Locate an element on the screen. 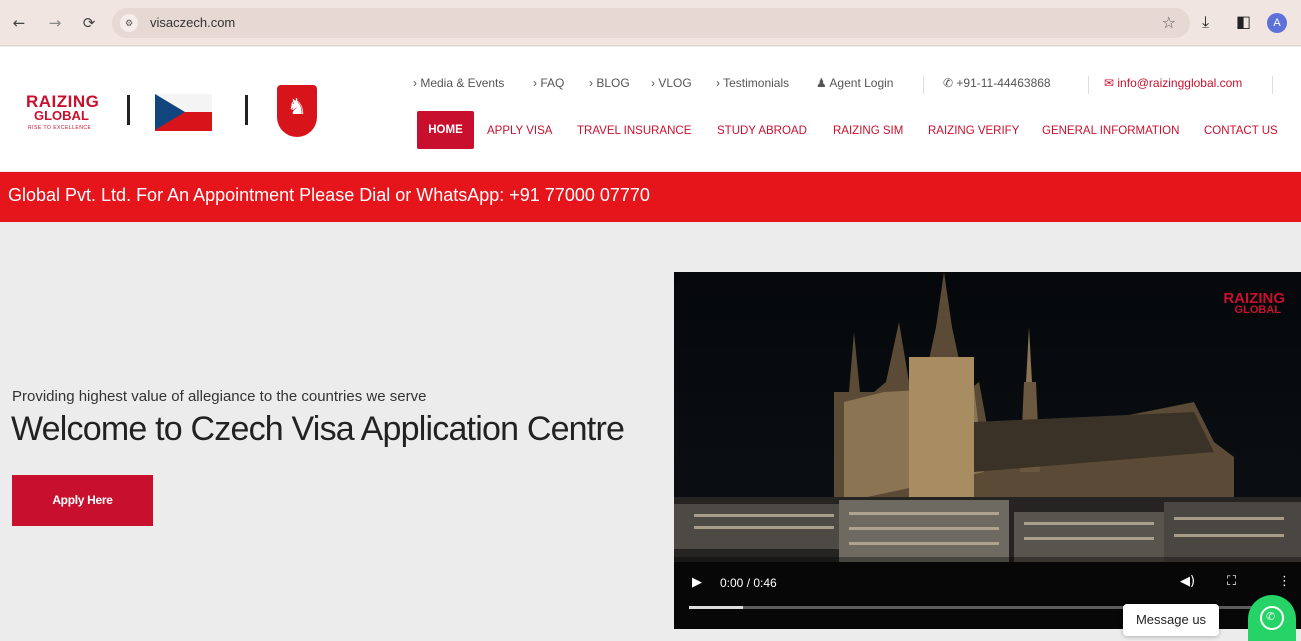 The width and height of the screenshot is (1301, 641). forward-icon: → is located at coordinates (55, 23).